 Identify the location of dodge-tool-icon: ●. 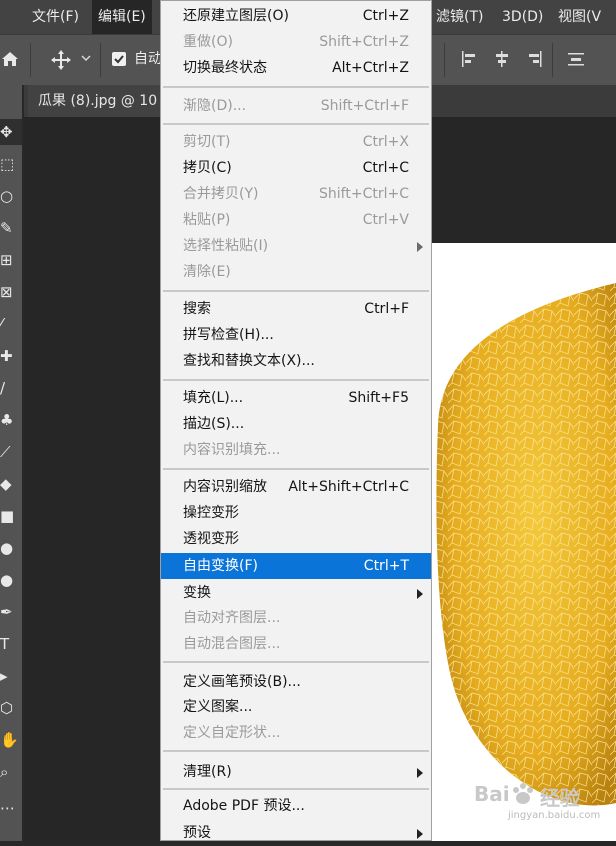
(11, 580).